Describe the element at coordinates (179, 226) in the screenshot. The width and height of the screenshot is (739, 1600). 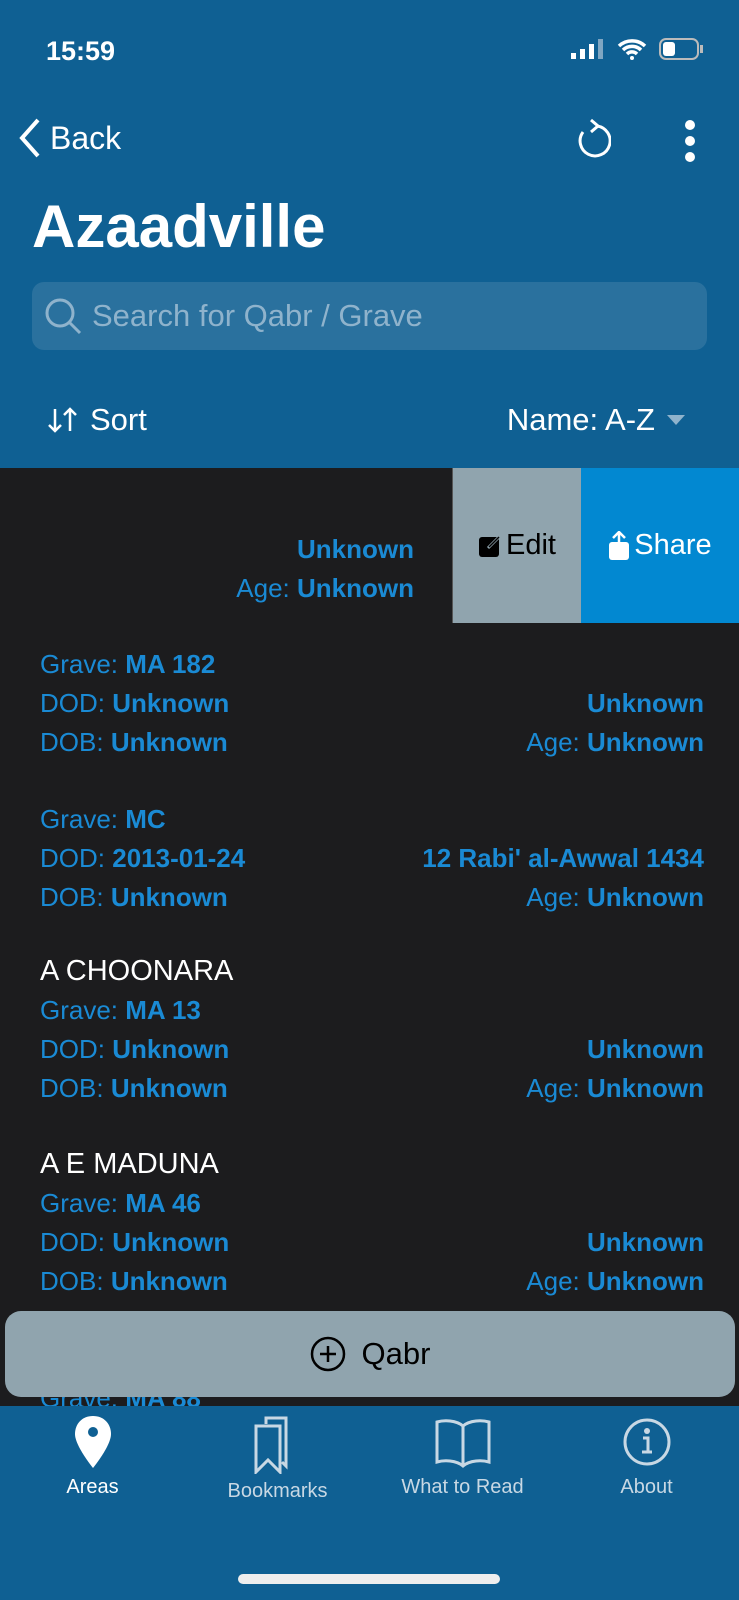
I see `page-title: Azaadville` at that location.